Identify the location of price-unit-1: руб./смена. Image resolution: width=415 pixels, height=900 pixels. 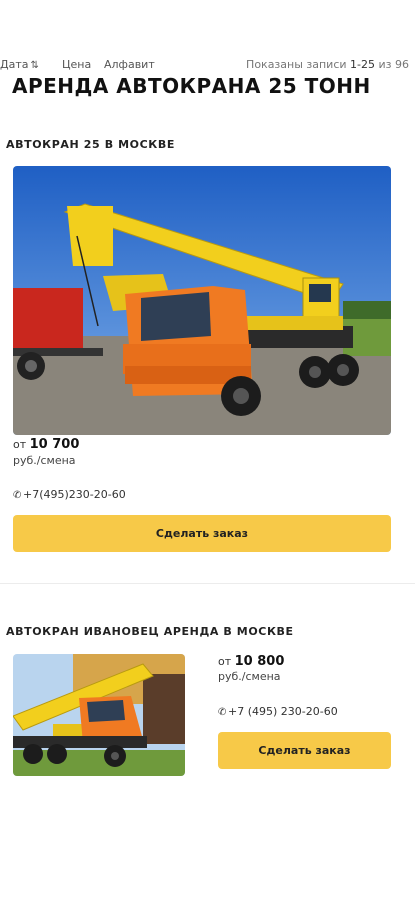
(44, 460).